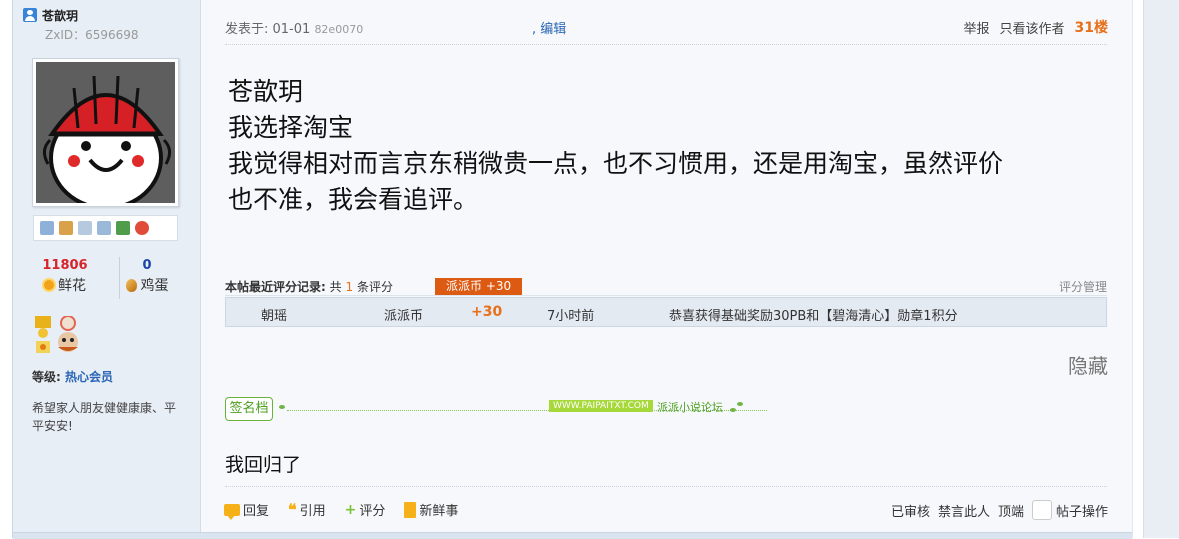  I want to click on moderation-actions: 已审核 禁言此人 顶端 帖子操作, so click(999, 510).